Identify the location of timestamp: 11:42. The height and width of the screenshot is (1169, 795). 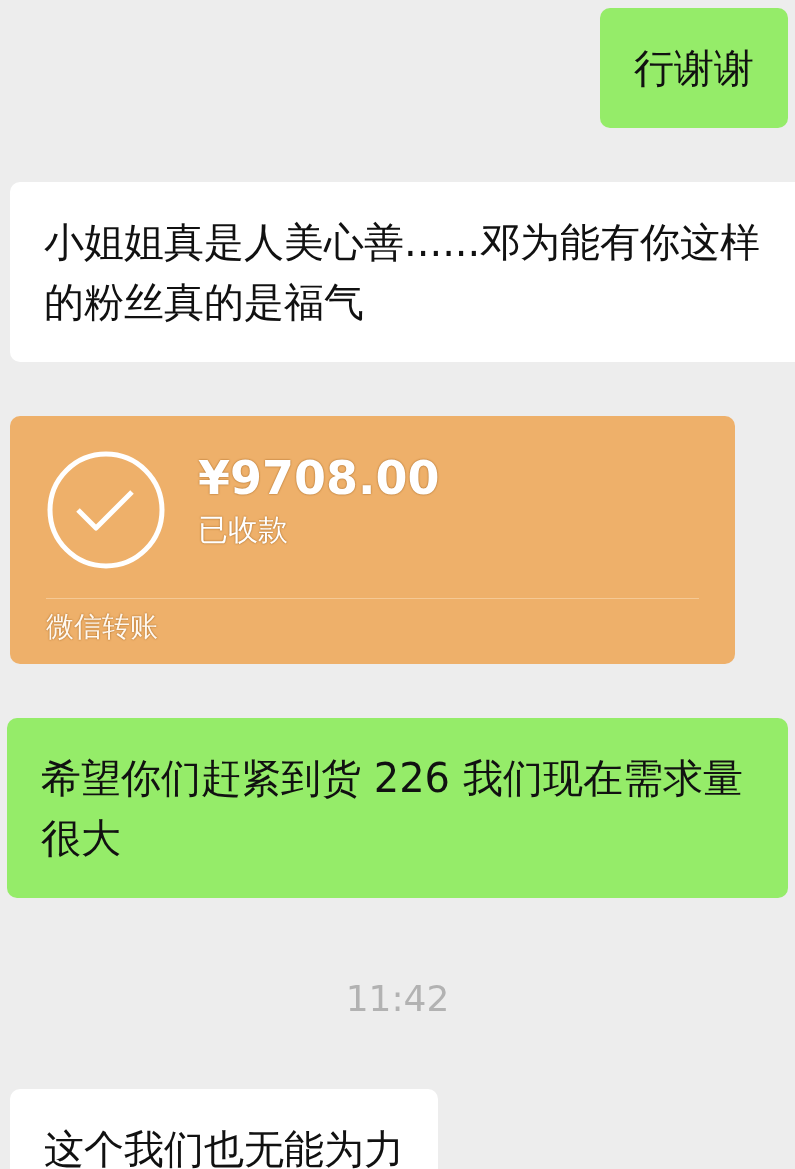
(397, 998).